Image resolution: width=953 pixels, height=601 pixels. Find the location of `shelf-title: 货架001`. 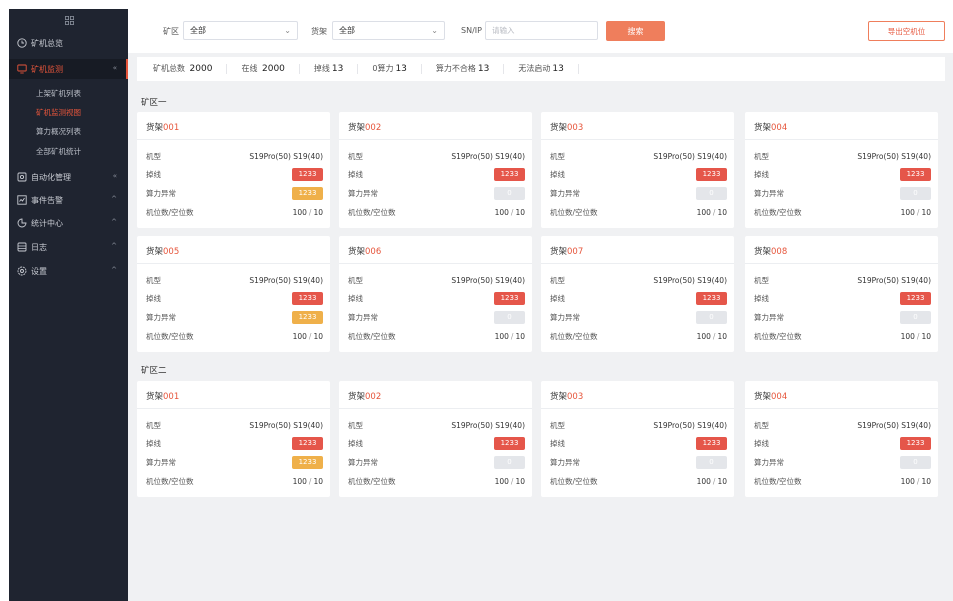

shelf-title: 货架001 is located at coordinates (162, 396).